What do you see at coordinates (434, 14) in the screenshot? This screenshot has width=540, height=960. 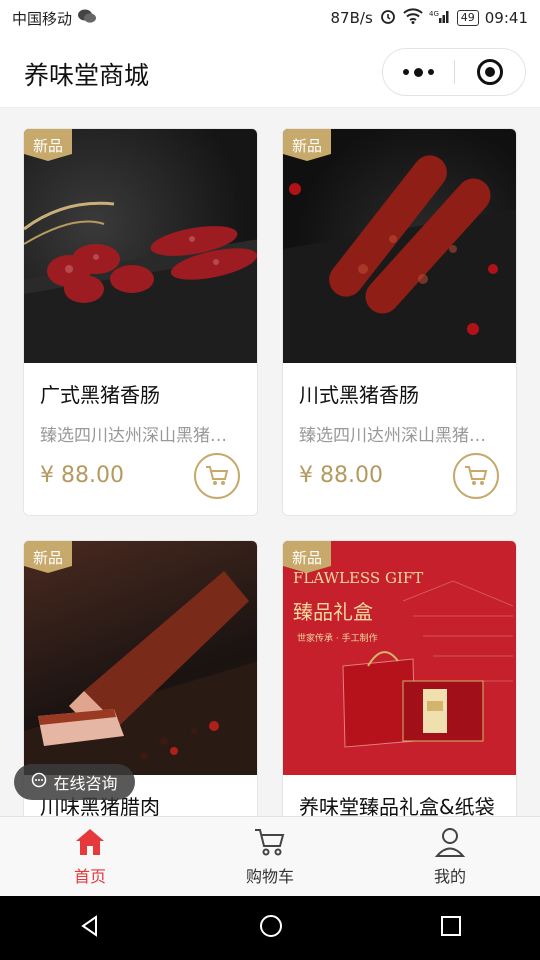 I see `svg-text: 4G` at bounding box center [434, 14].